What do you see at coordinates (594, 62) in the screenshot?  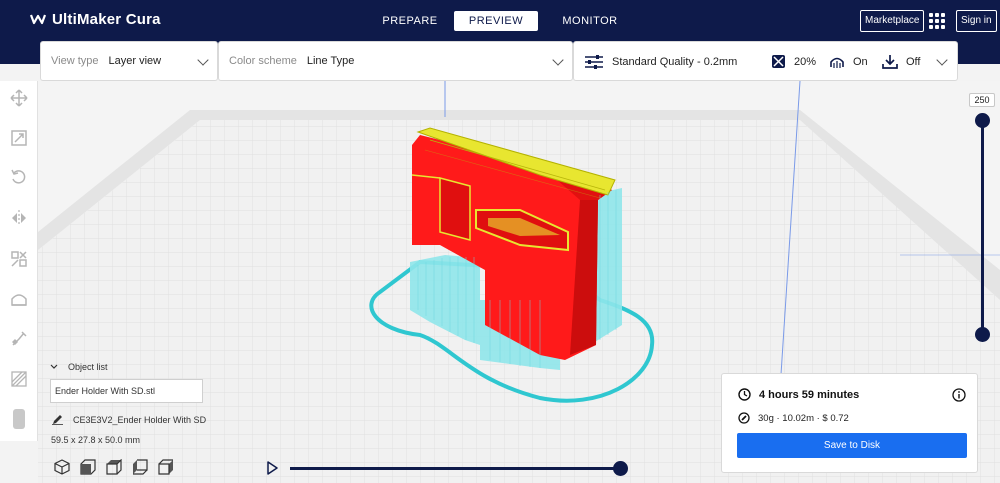 I see `sliders-icon` at bounding box center [594, 62].